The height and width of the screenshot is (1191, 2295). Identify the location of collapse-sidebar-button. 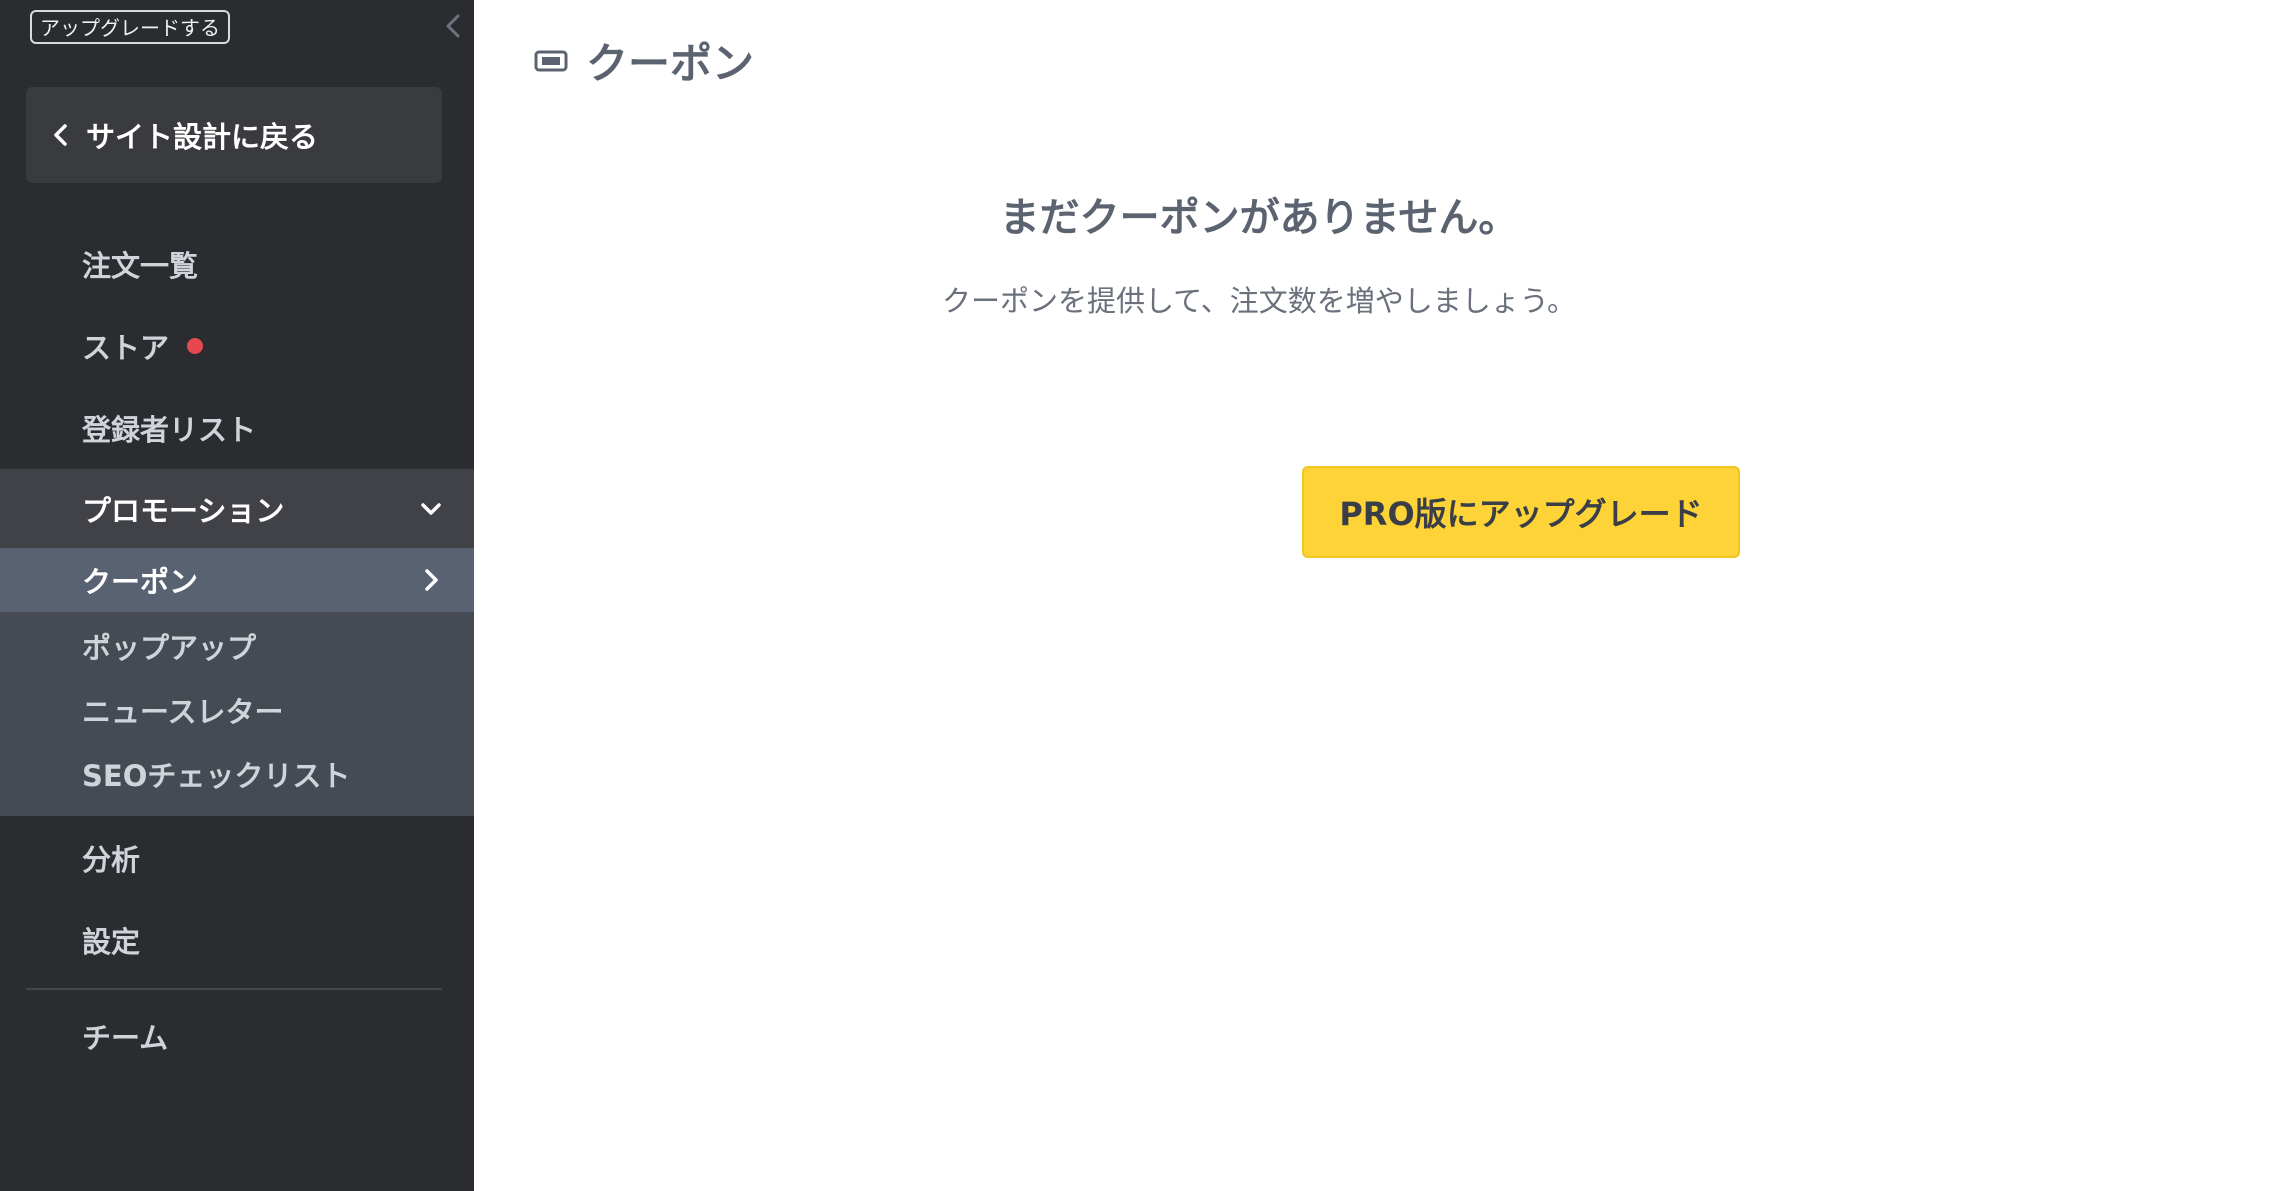
(453, 26).